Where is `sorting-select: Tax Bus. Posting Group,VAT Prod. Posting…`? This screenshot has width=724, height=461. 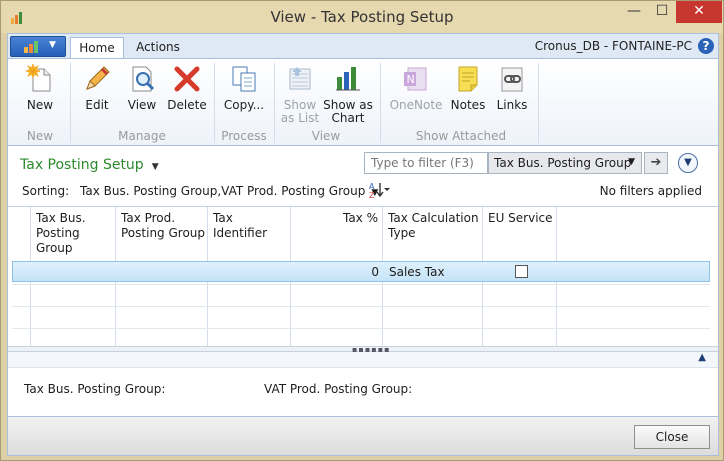 sorting-select: Tax Bus. Posting Group,VAT Prod. Posting… is located at coordinates (229, 191).